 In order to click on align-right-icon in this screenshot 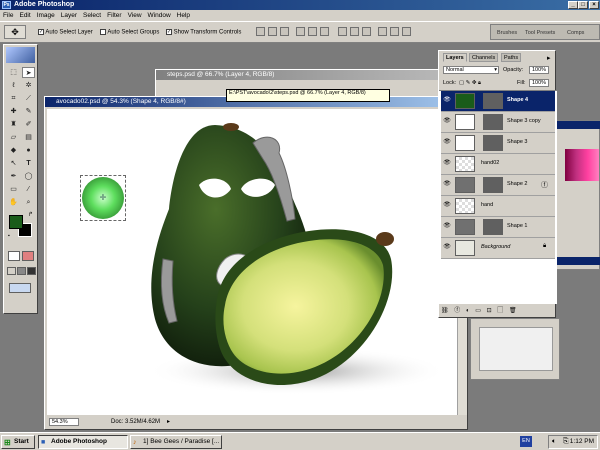, I will do `click(324, 31)`.